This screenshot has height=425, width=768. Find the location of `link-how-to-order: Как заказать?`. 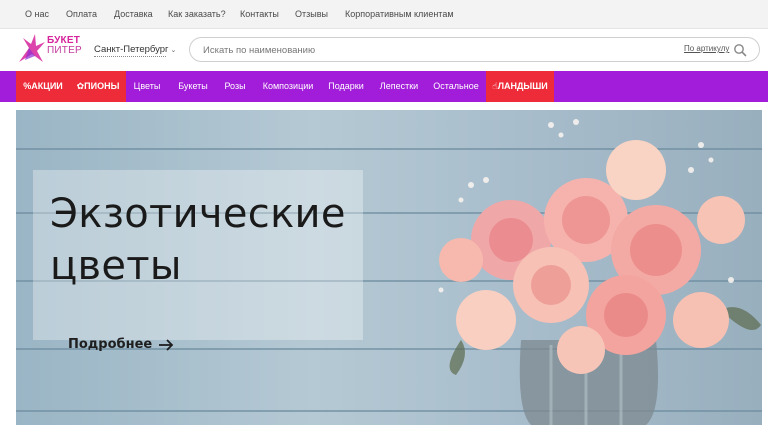

link-how-to-order: Как заказать? is located at coordinates (197, 14).